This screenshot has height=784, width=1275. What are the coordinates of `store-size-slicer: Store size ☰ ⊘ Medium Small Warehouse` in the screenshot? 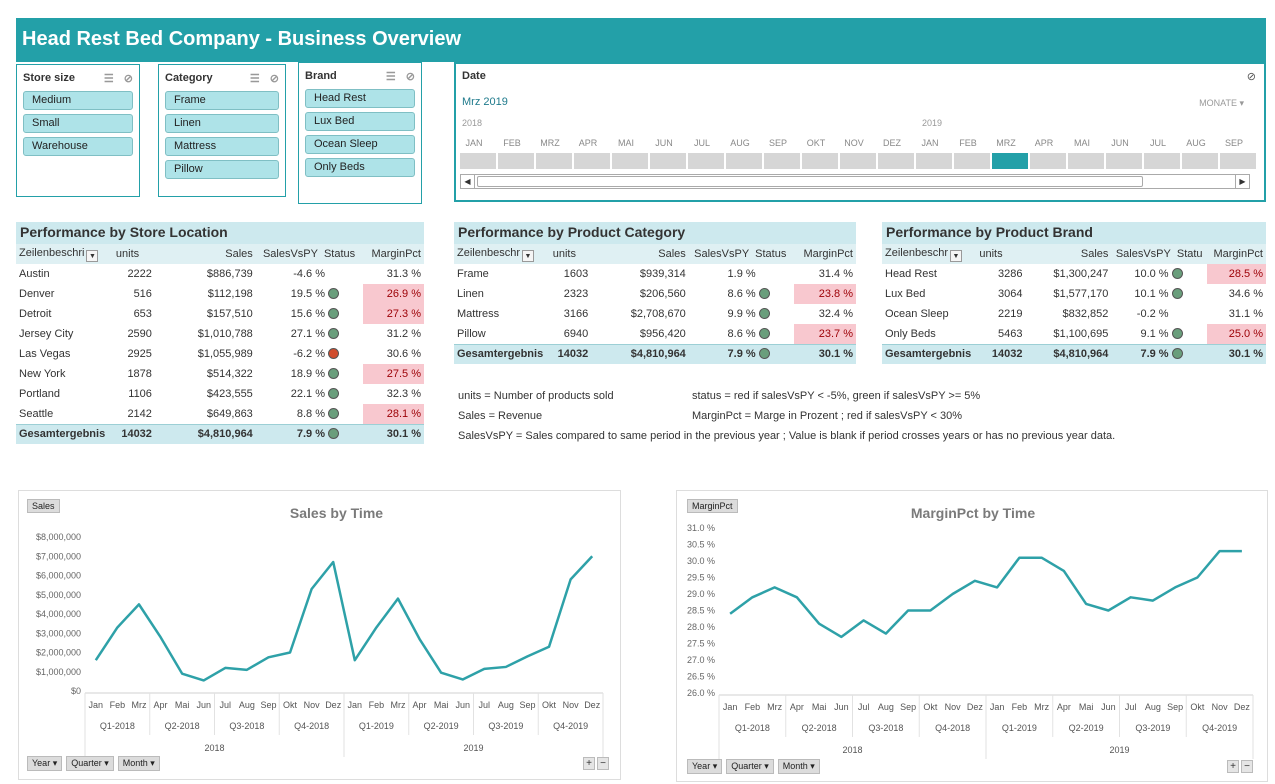 It's located at (78, 130).